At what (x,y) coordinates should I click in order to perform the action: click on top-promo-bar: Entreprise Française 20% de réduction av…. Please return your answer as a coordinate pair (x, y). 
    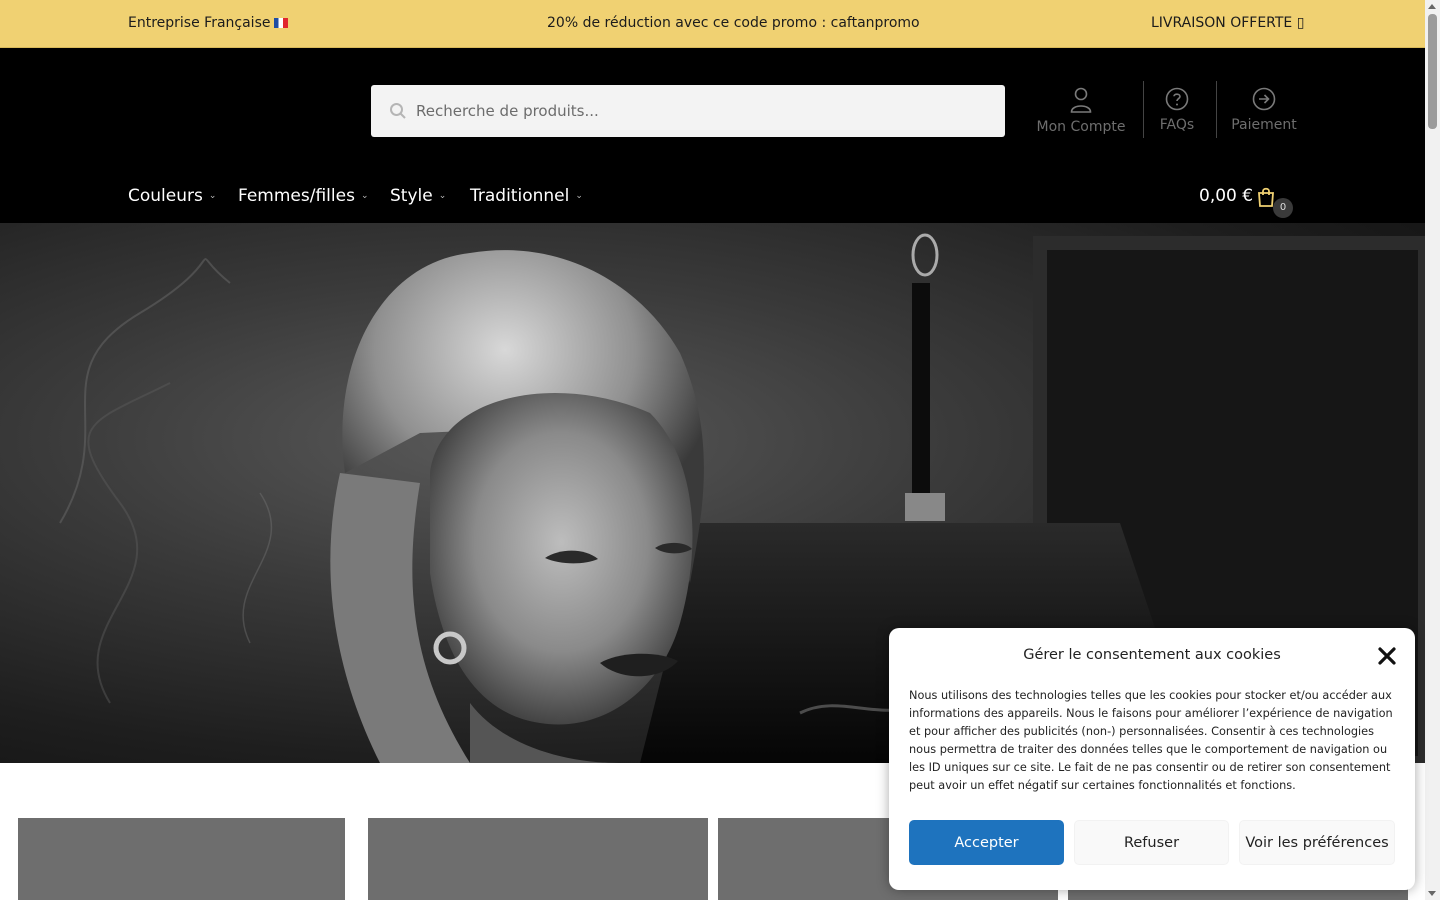
    Looking at the image, I should click on (712, 24).